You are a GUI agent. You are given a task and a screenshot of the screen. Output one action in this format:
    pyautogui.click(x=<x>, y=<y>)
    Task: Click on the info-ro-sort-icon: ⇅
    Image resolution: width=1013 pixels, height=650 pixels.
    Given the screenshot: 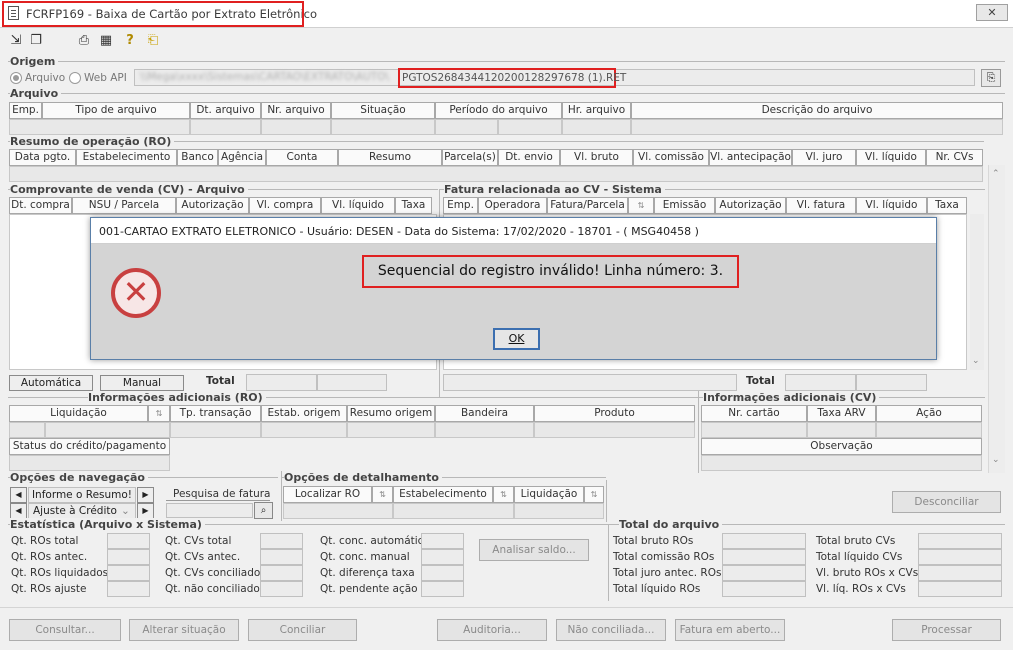 What is the action you would take?
    pyautogui.click(x=159, y=413)
    